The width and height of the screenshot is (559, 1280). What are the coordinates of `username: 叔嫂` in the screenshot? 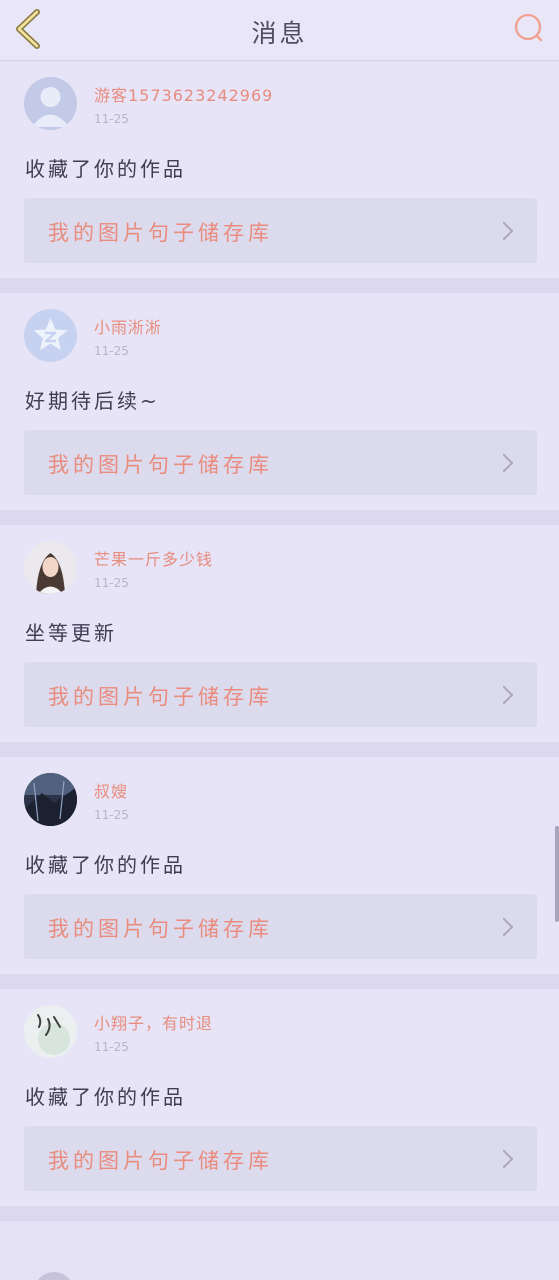 It's located at (111, 790).